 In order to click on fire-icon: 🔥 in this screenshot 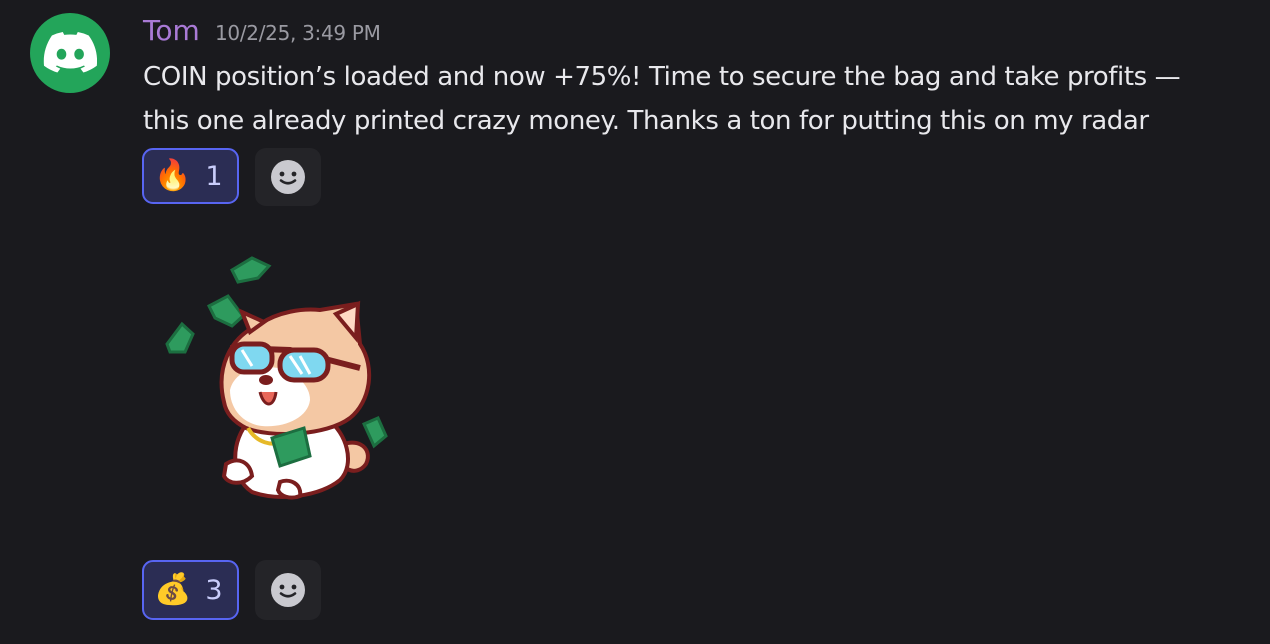, I will do `click(173, 175)`.